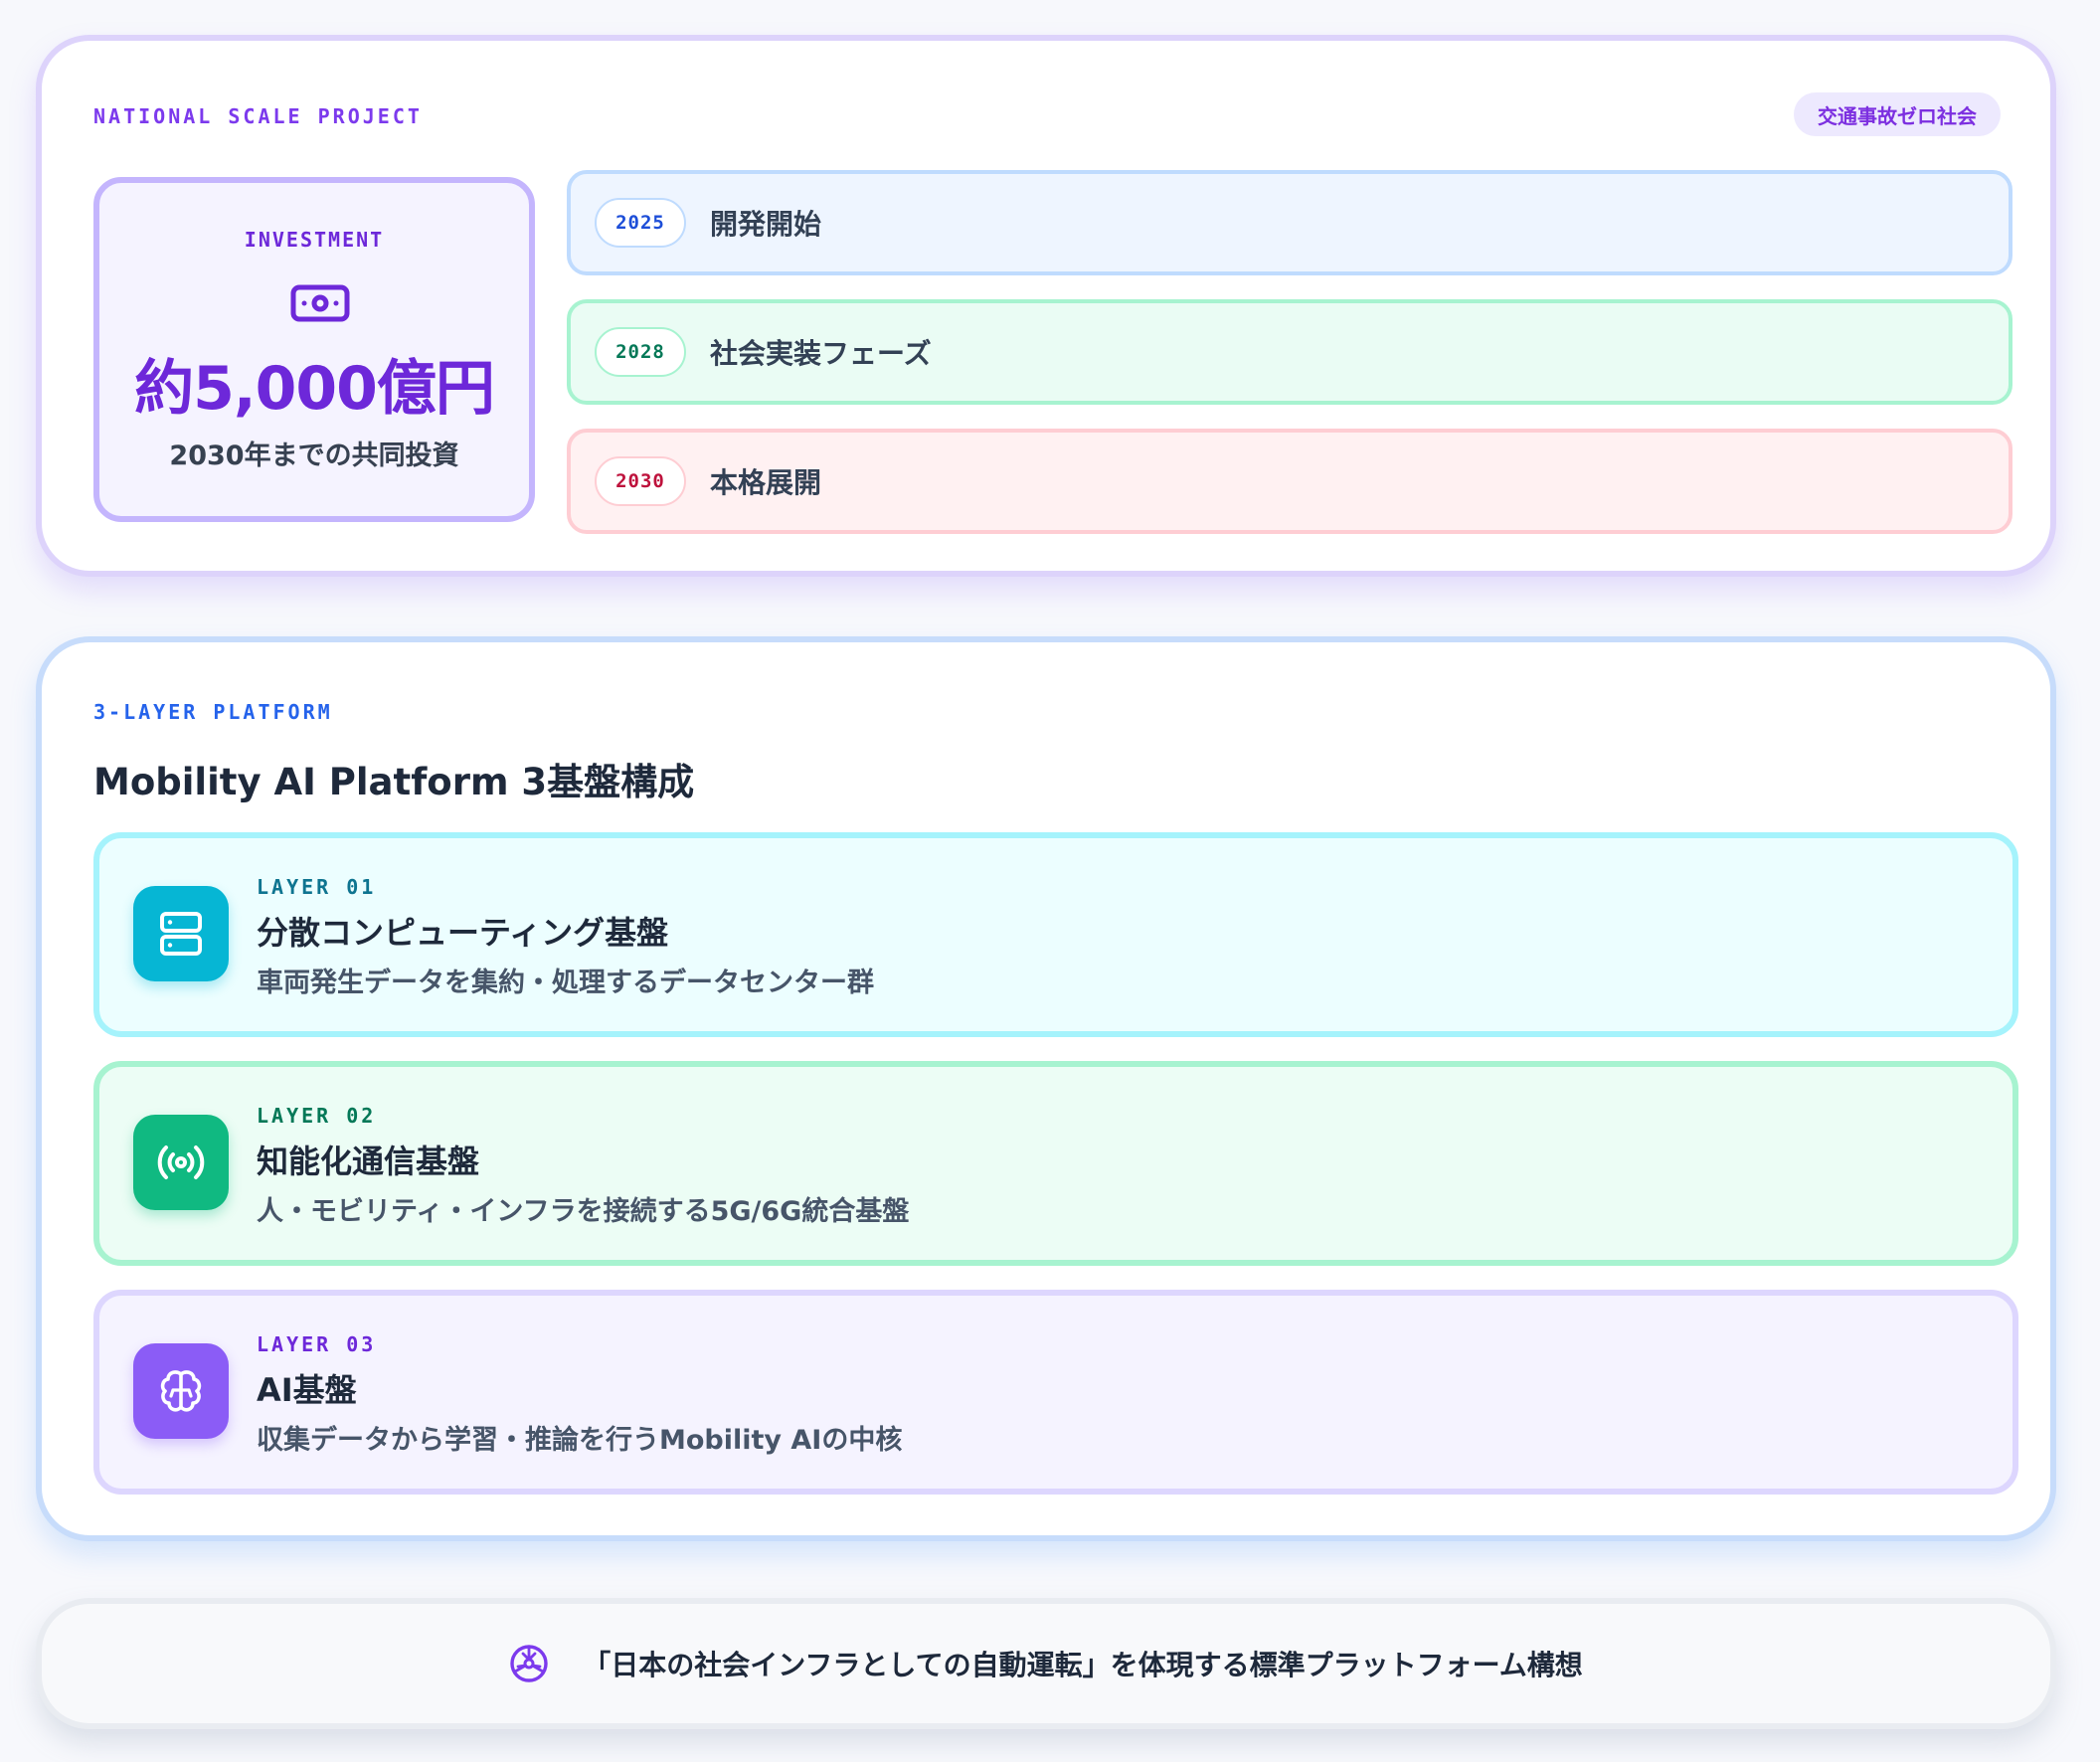 The image size is (2100, 1762). Describe the element at coordinates (640, 352) in the screenshot. I see `milestone-year: 2028` at that location.